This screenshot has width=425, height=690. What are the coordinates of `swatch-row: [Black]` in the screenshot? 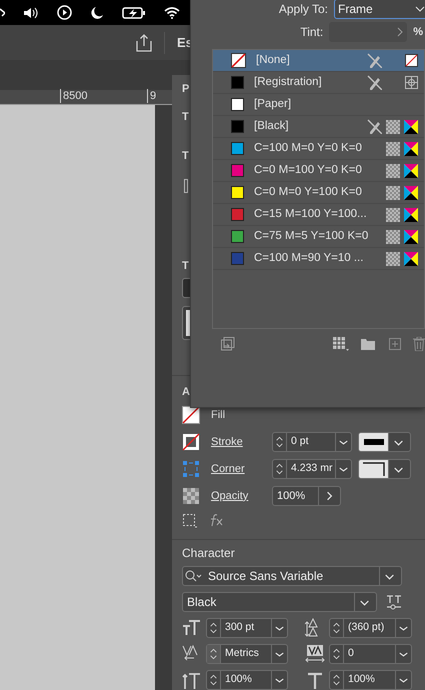 It's located at (318, 127).